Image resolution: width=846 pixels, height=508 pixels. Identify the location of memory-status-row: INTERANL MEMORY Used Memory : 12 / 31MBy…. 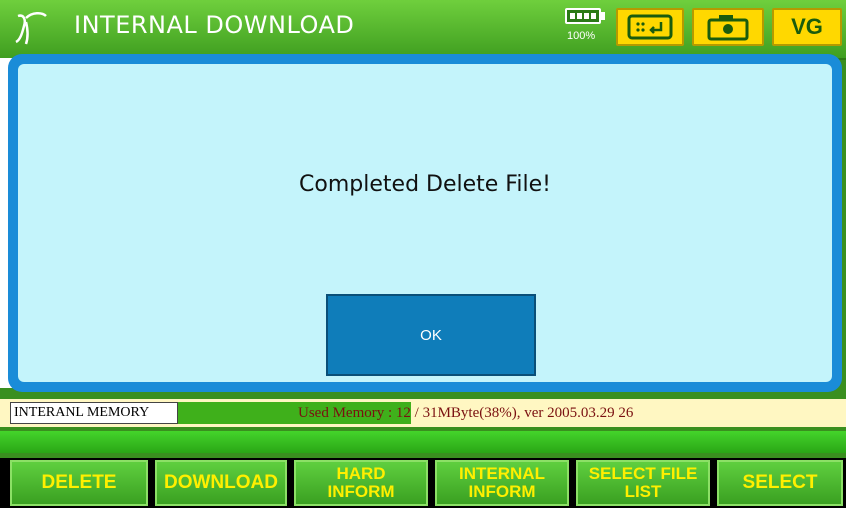
(423, 413).